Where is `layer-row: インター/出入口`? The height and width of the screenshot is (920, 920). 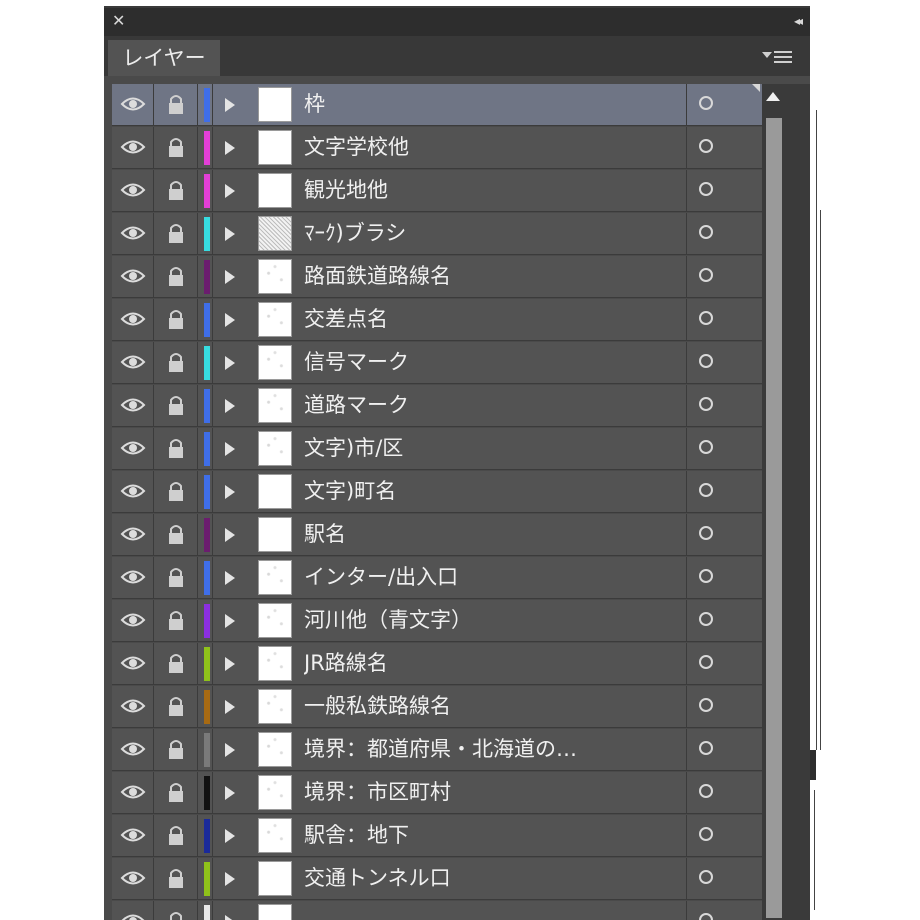 layer-row: インター/出入口 is located at coordinates (437, 578).